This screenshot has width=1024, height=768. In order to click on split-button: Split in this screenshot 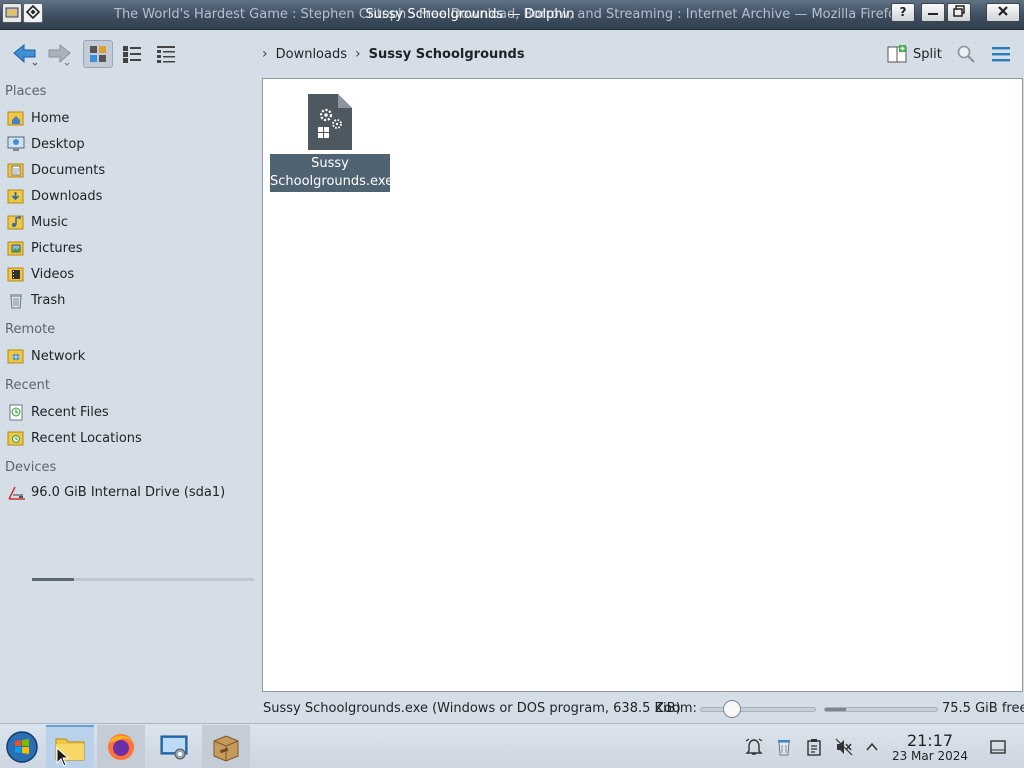, I will do `click(914, 54)`.